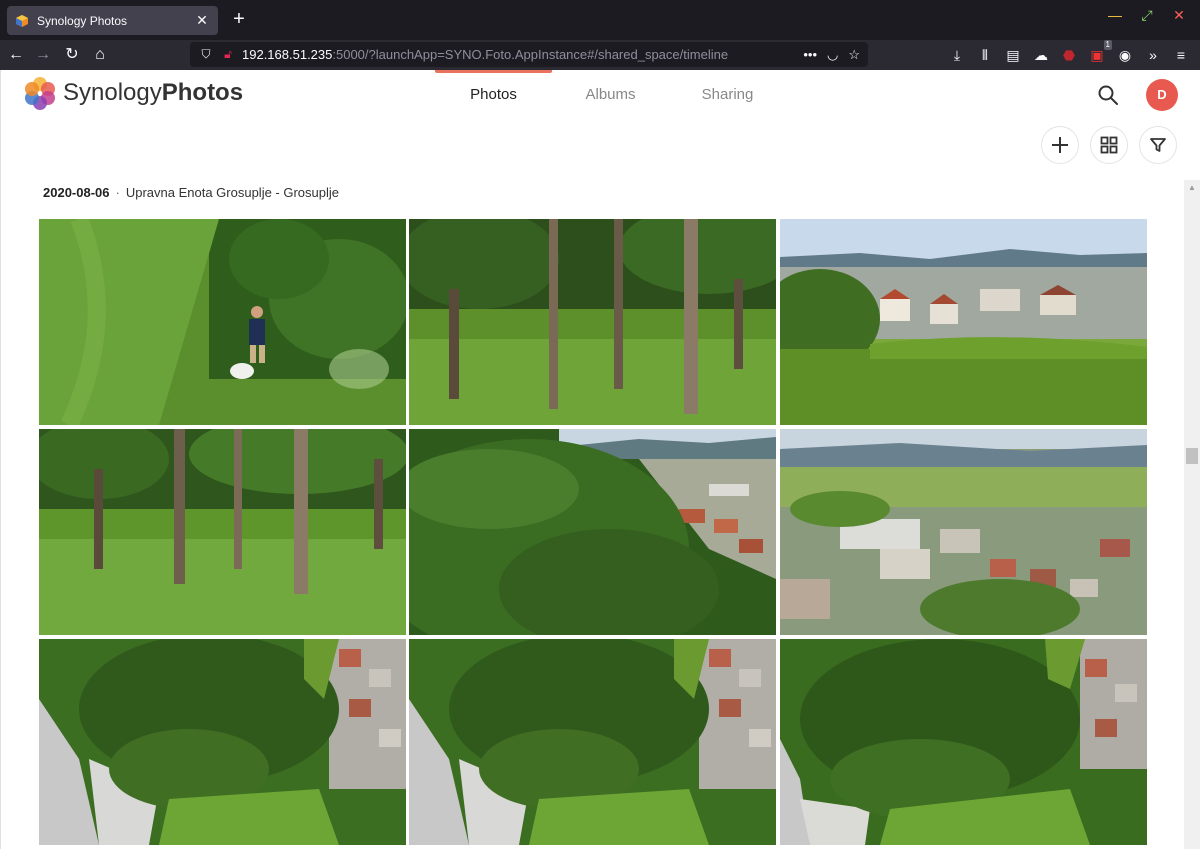 The height and width of the screenshot is (849, 1200). Describe the element at coordinates (40, 93) in the screenshot. I see `synology-photos-logo-icon` at that location.